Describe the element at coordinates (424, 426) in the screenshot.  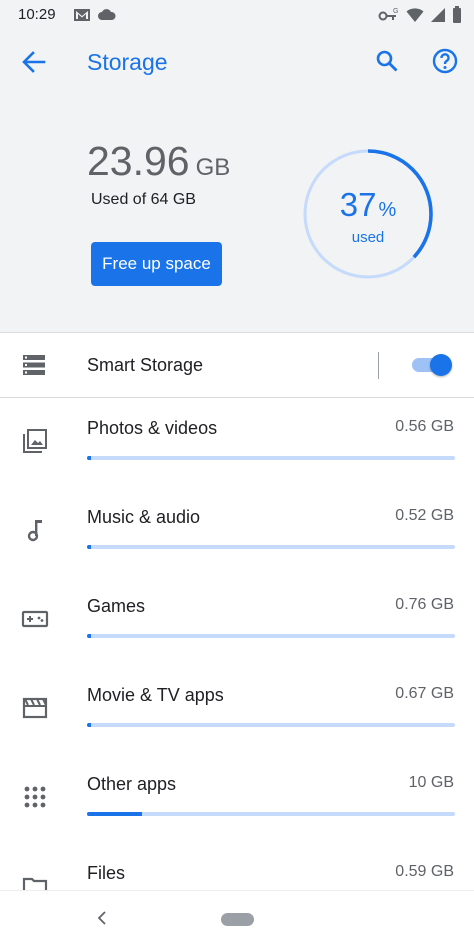
I see `category-size: 0.56 GB` at that location.